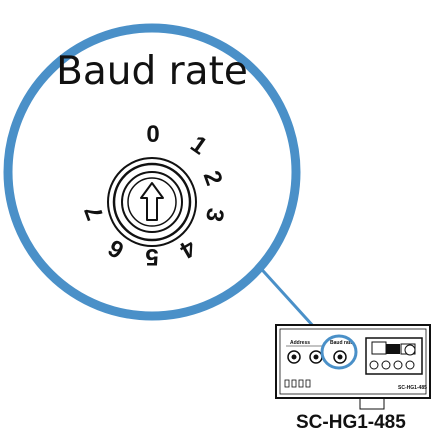  I want to click on device-model-small: SC-HG1-485, so click(412, 388).